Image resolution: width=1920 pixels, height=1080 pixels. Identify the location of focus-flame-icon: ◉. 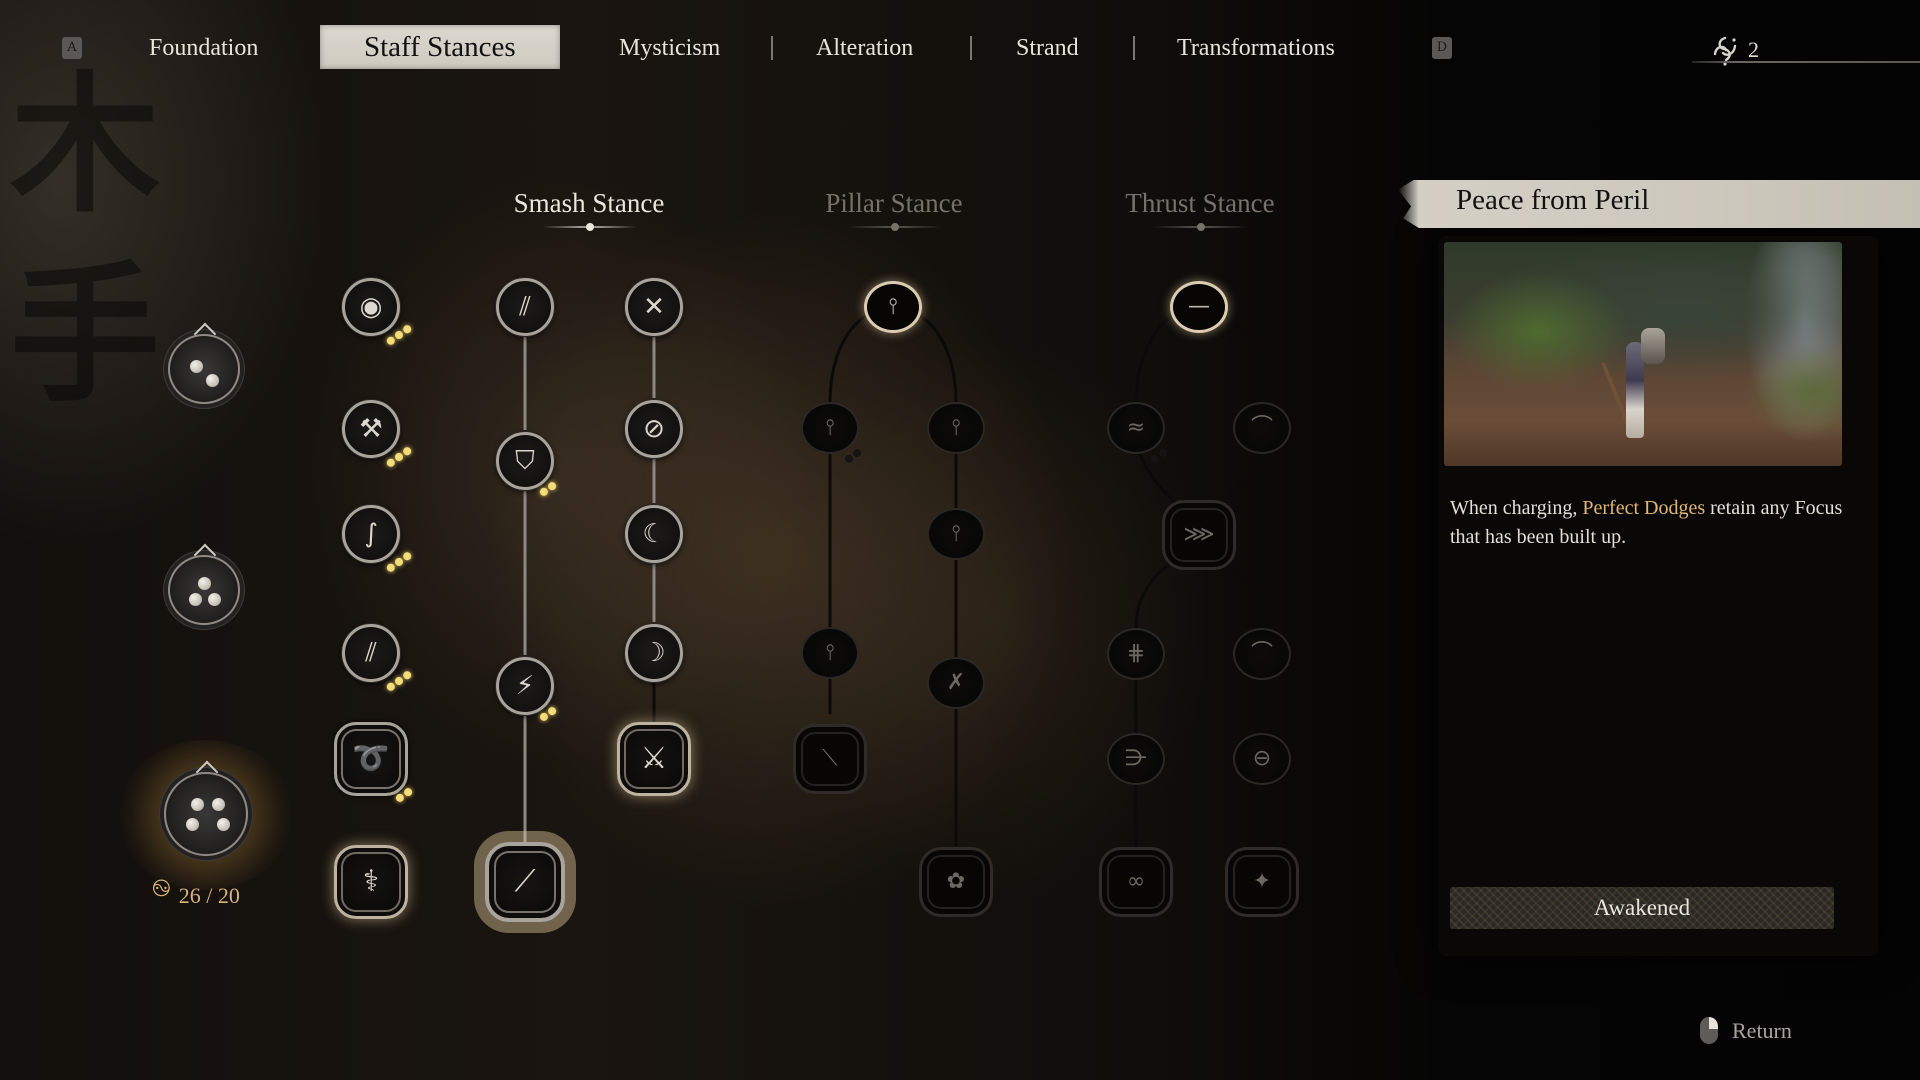
(371, 307).